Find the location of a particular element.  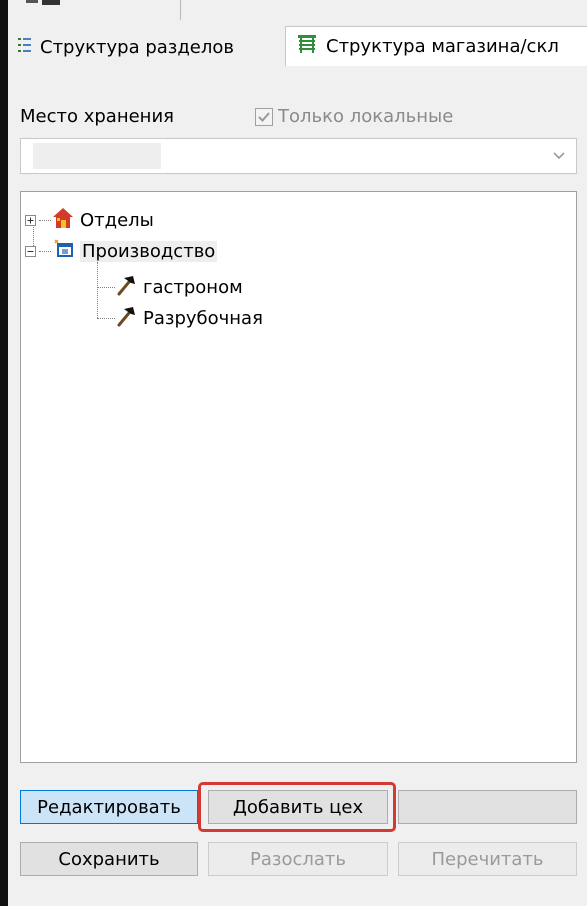

tab-shop-structure: Структура магазина/скл is located at coordinates (436, 46).